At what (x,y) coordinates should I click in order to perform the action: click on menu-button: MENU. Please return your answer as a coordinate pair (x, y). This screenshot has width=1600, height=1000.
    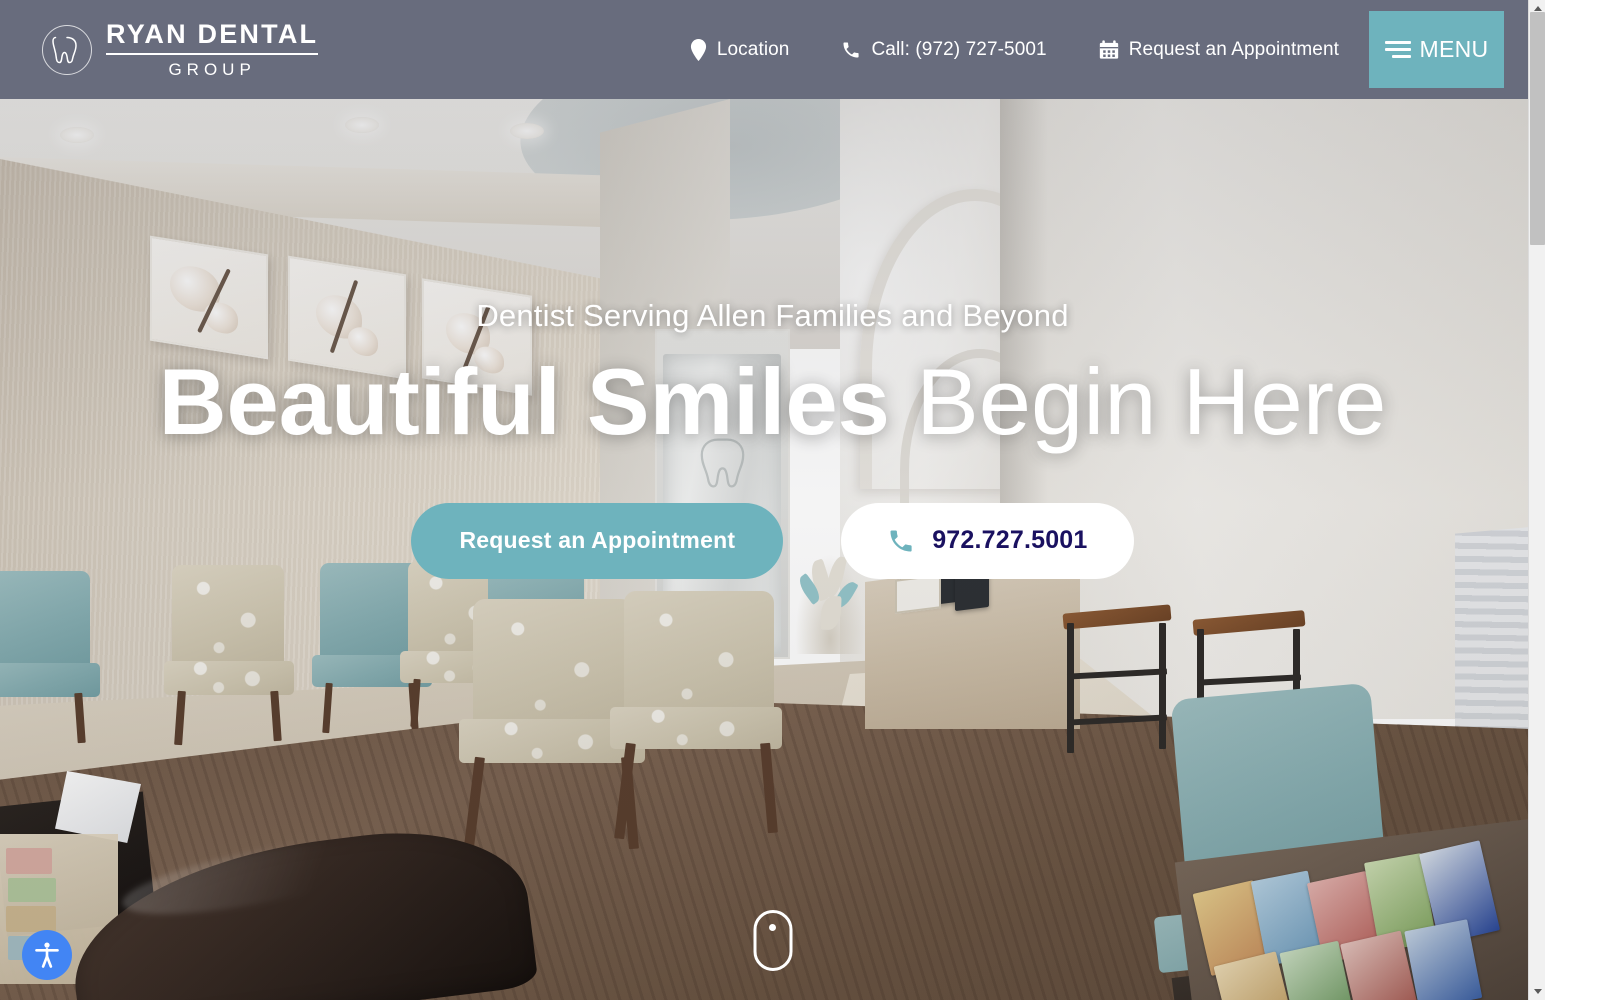
    Looking at the image, I should click on (1436, 49).